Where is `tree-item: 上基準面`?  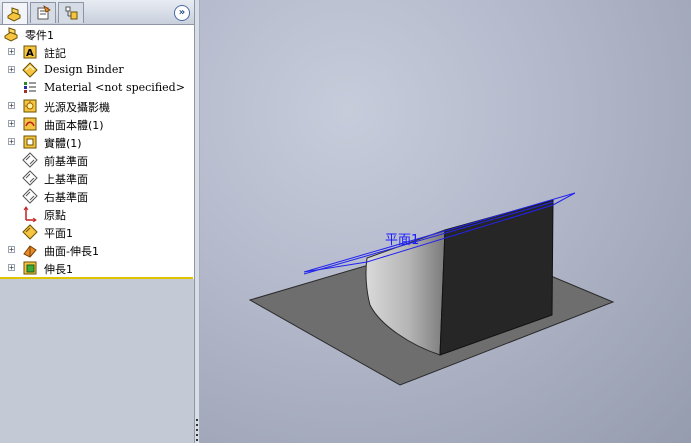 tree-item: 上基準面 is located at coordinates (97, 178).